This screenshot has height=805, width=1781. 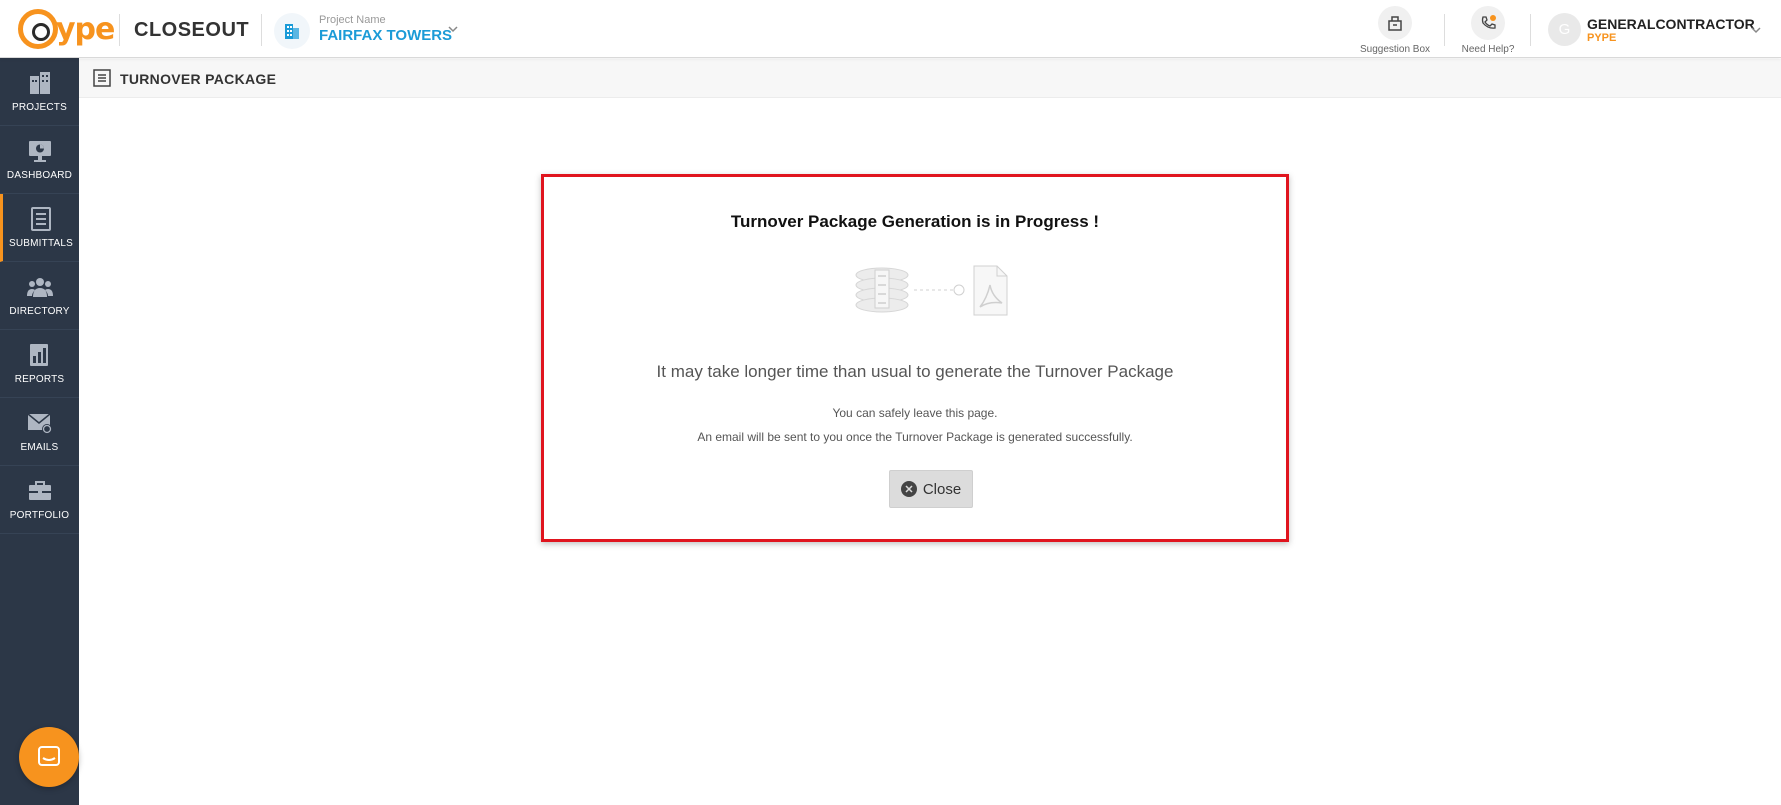 I want to click on close-icon, so click(x=908, y=489).